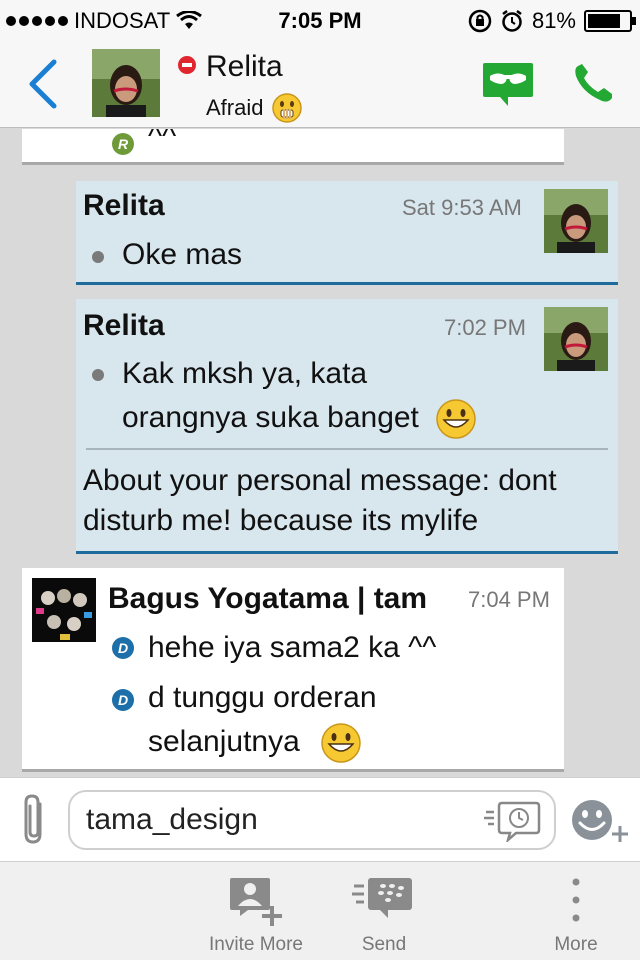  What do you see at coordinates (182, 254) in the screenshot?
I see `message-text: Oke mas` at bounding box center [182, 254].